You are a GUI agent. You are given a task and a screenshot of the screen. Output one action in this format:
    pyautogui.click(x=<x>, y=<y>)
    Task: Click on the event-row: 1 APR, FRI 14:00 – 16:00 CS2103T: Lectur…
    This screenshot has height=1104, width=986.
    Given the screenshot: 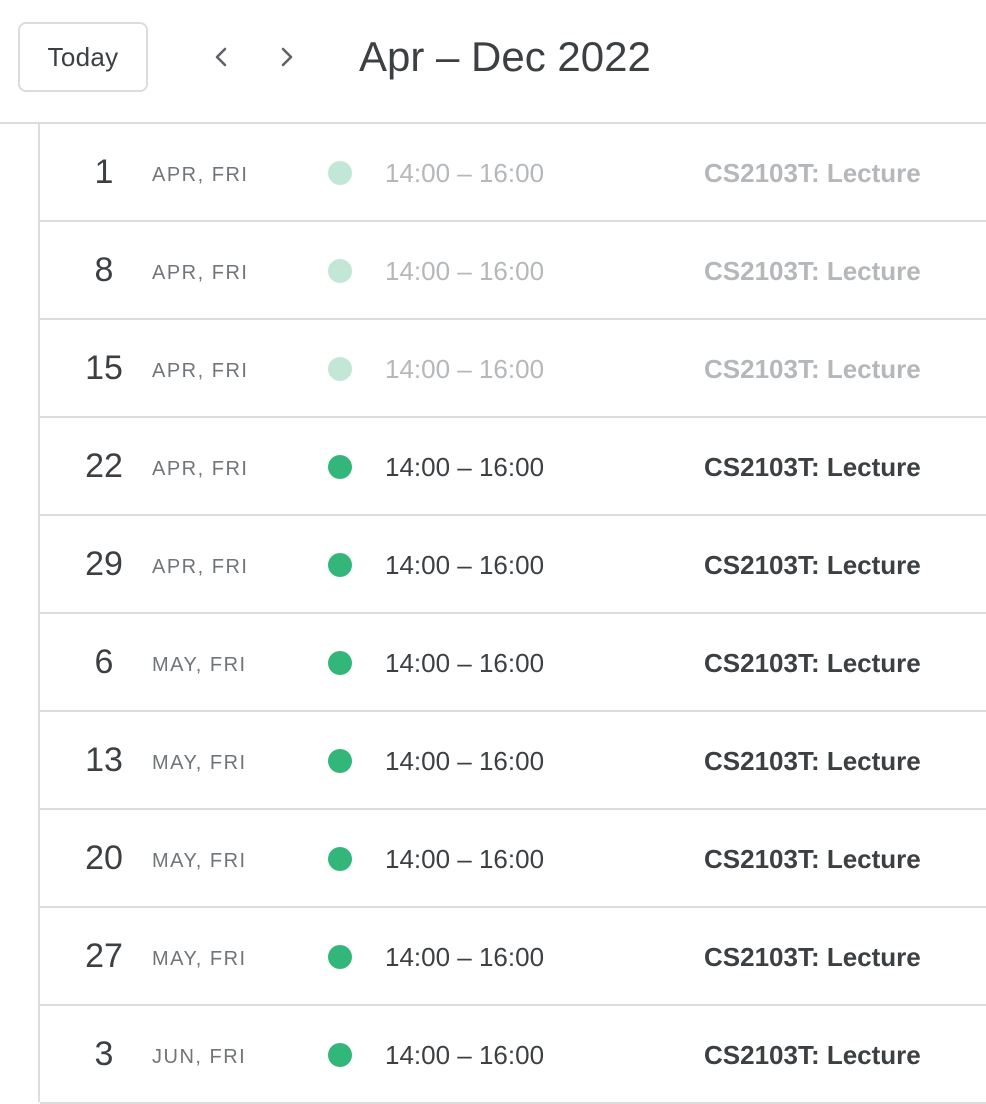 What is the action you would take?
    pyautogui.click(x=513, y=173)
    